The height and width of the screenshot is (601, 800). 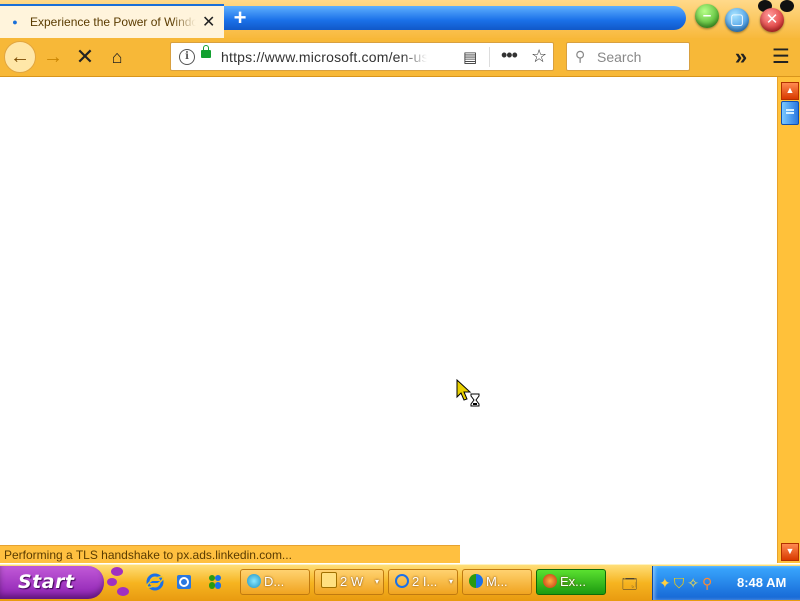 What do you see at coordinates (184, 582) in the screenshot?
I see `outlook-icon` at bounding box center [184, 582].